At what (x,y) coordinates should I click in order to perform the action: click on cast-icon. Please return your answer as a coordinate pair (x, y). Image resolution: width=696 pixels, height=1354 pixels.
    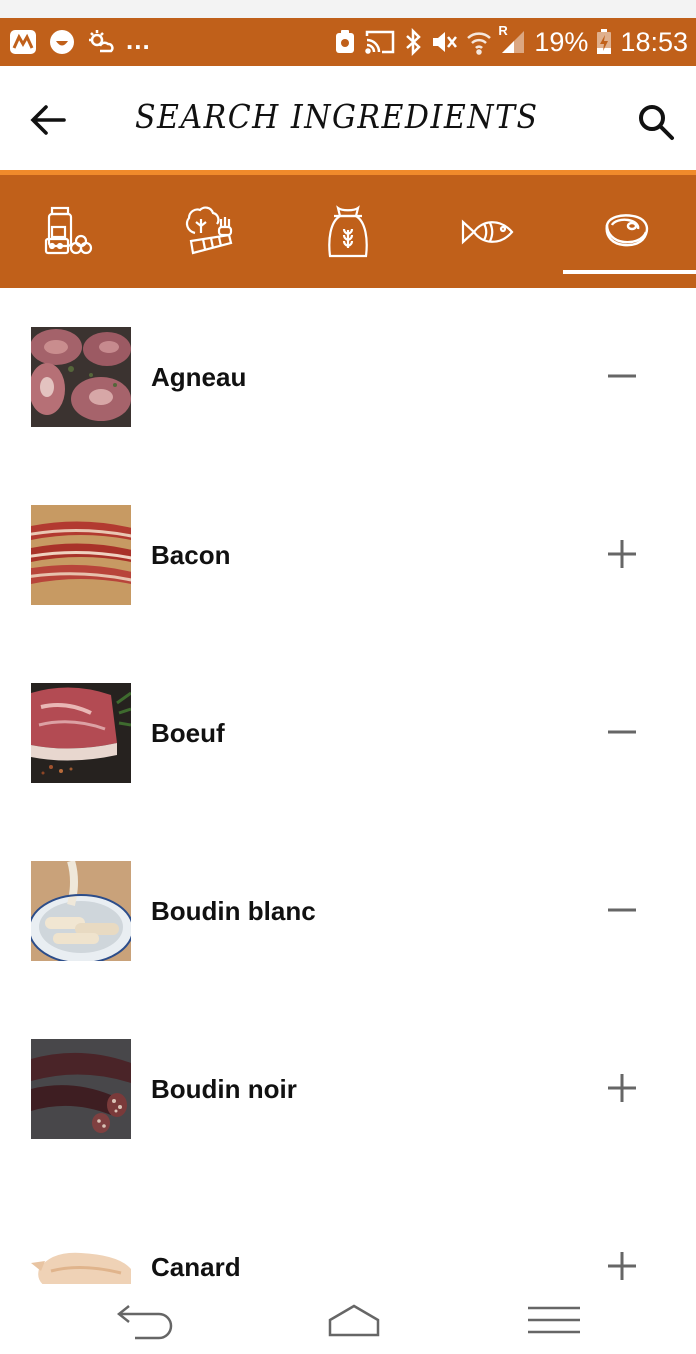
    Looking at the image, I should click on (380, 42).